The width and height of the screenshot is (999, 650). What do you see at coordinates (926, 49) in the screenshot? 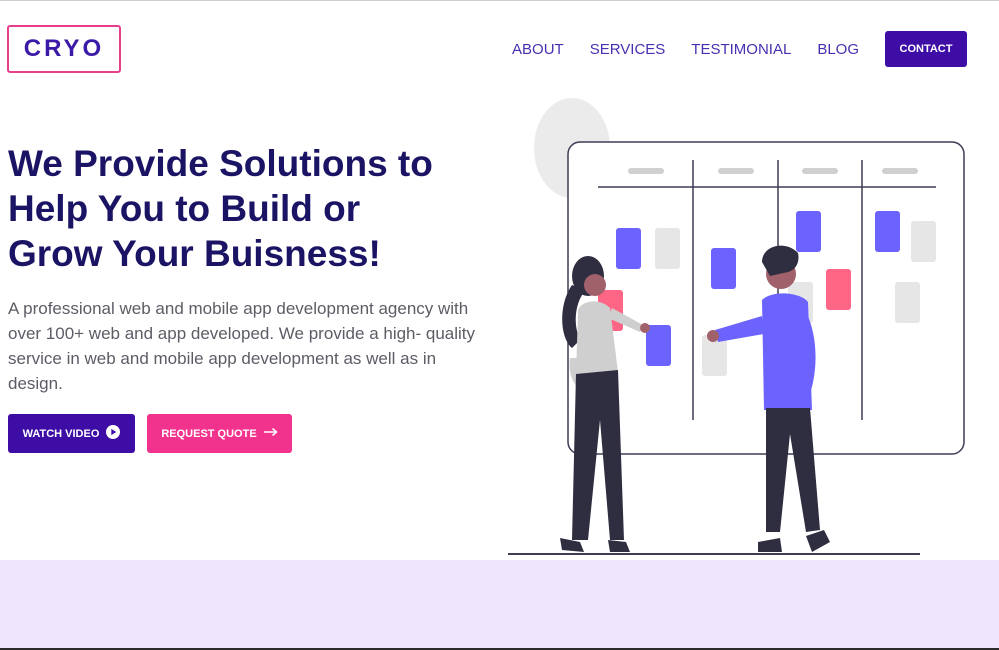
I see `contact-button: CONTACT` at bounding box center [926, 49].